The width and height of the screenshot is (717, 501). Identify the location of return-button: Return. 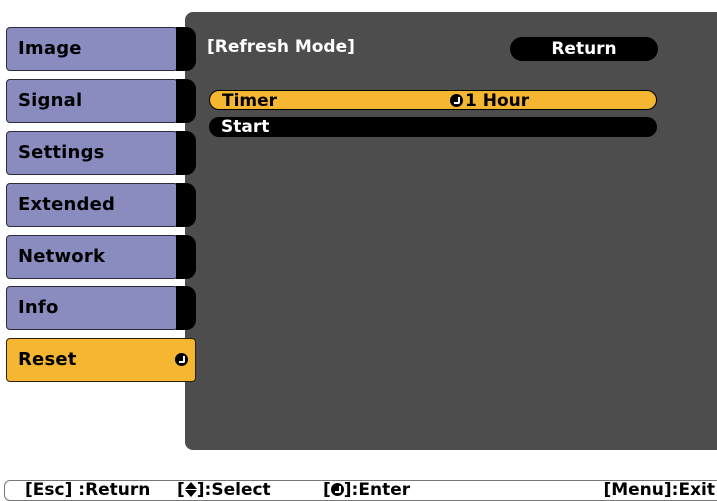
(584, 49).